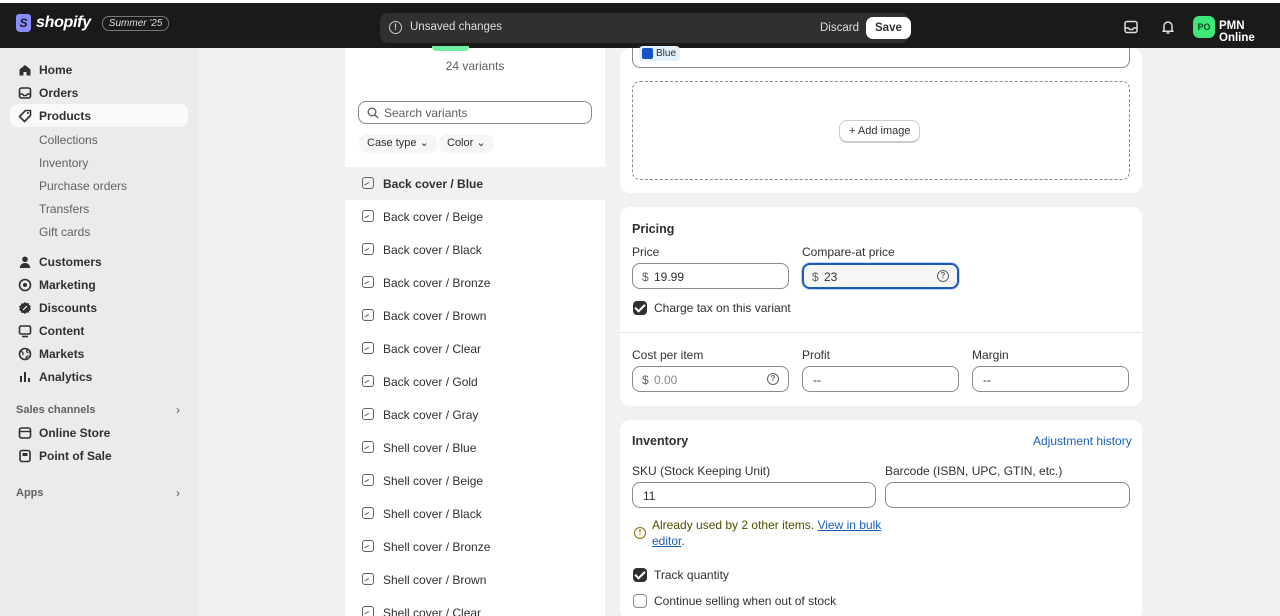 The width and height of the screenshot is (1280, 616). What do you see at coordinates (99, 92) in the screenshot?
I see `sidebar-item-orders: Orders` at bounding box center [99, 92].